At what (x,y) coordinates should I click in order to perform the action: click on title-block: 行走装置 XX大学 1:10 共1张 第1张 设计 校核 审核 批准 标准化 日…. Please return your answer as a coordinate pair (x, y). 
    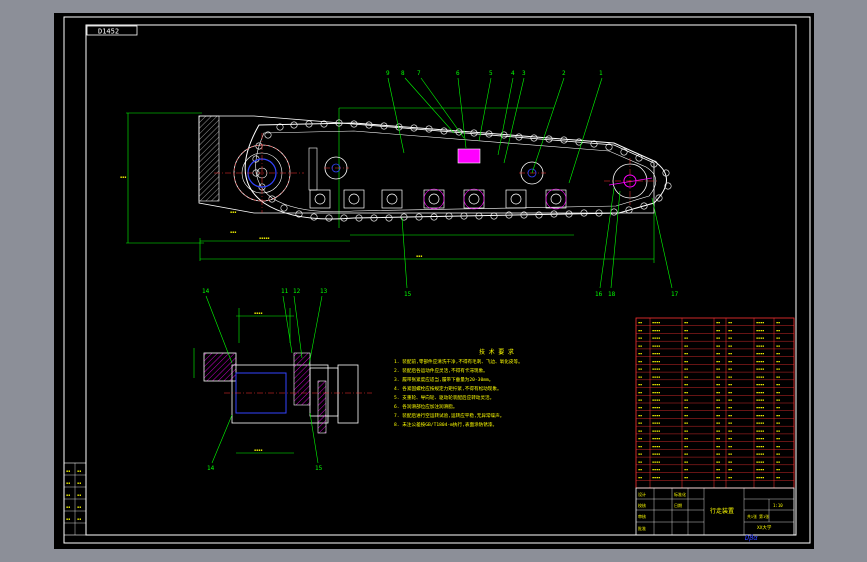
    Looking at the image, I should click on (715, 514).